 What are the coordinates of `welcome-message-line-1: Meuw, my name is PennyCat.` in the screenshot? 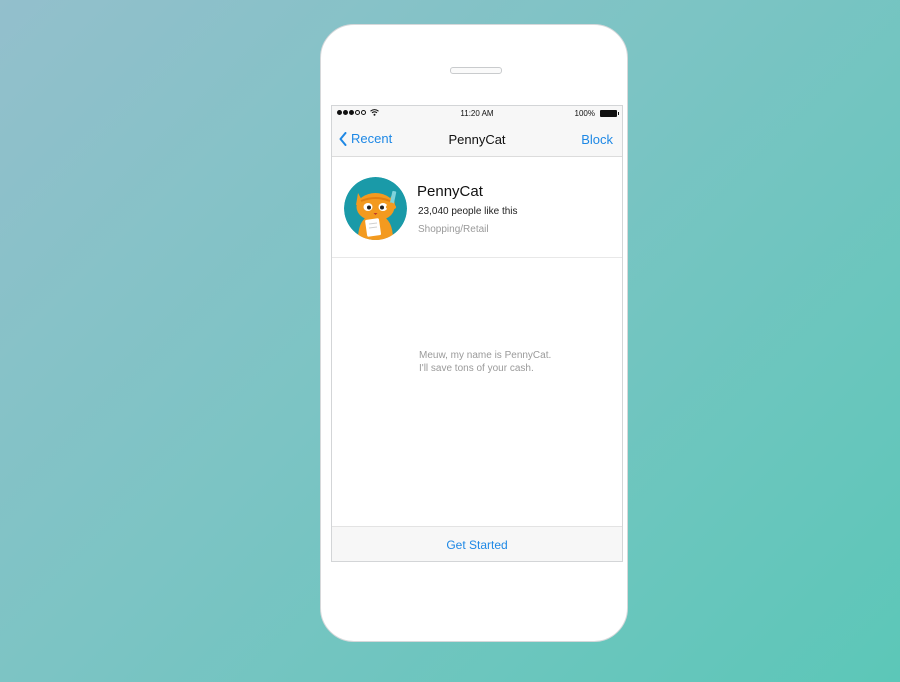 It's located at (485, 355).